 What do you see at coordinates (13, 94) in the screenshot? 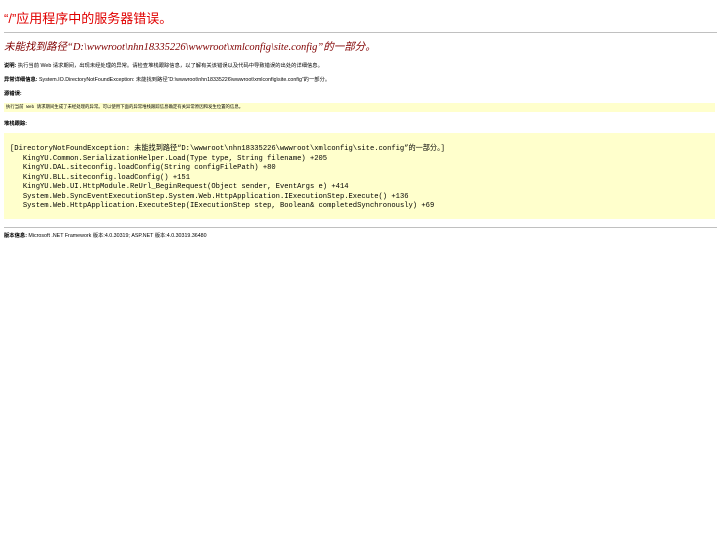
I see `source-error-label: 源错误:` at bounding box center [13, 94].